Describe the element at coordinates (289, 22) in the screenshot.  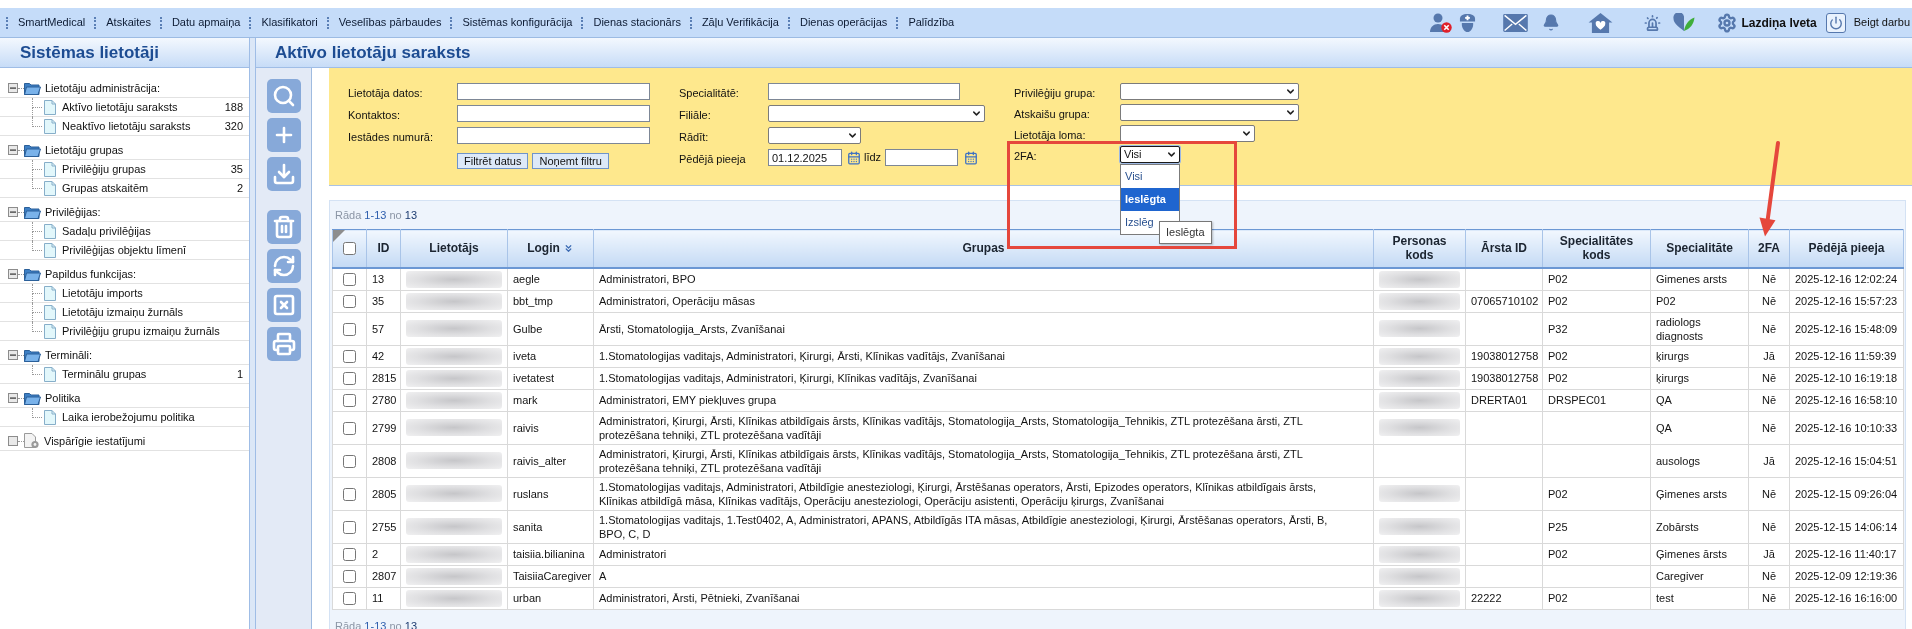
I see `menu-item: Klasifikatori` at that location.